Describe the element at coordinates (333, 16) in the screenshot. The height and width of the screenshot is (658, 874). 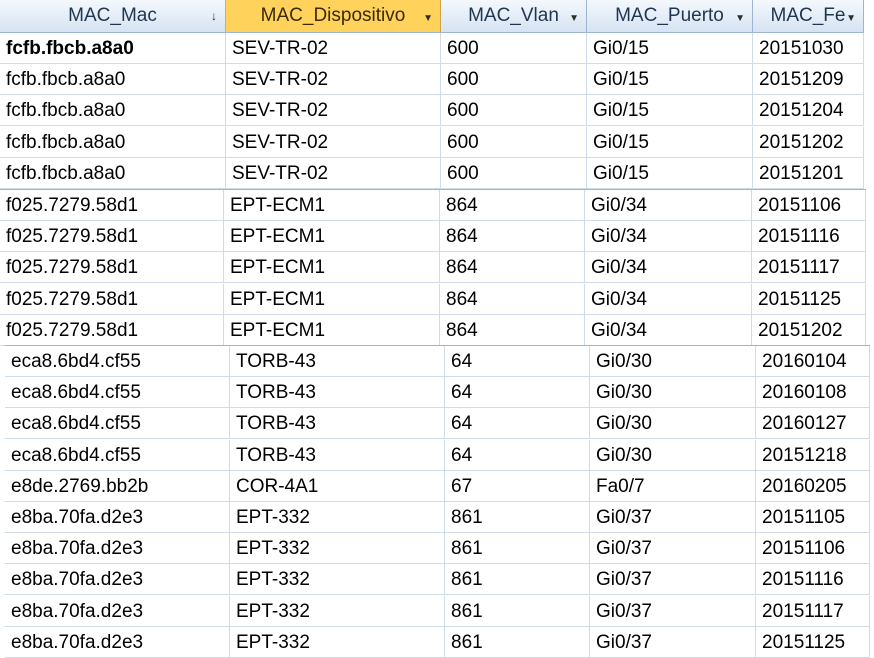
I see `column-header-mac-dispositivo: MAC_Dispositivo ▼` at that location.